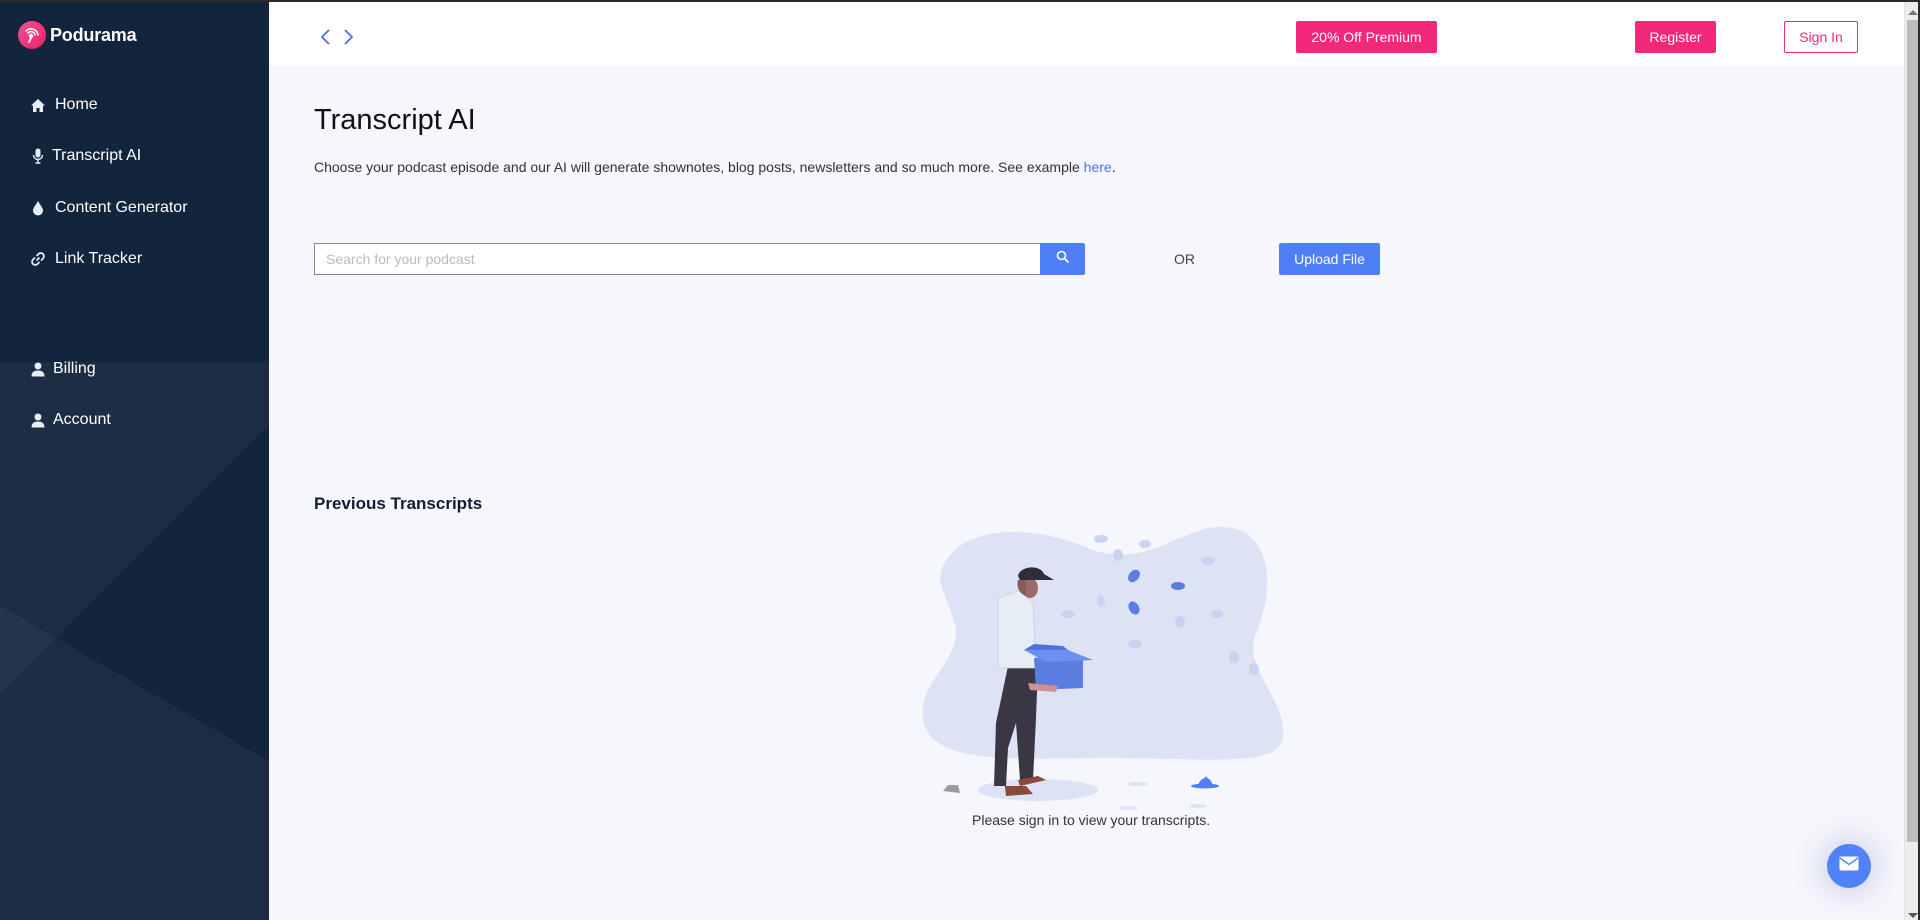  I want to click on premium-offer-button: 20% Off Premium, so click(1366, 37).